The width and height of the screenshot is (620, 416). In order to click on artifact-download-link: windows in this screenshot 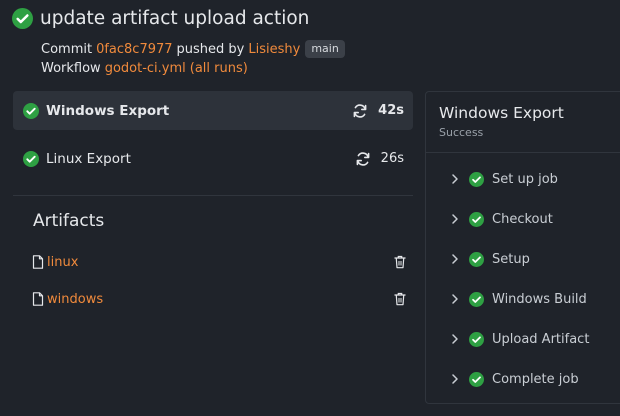, I will do `click(220, 299)`.